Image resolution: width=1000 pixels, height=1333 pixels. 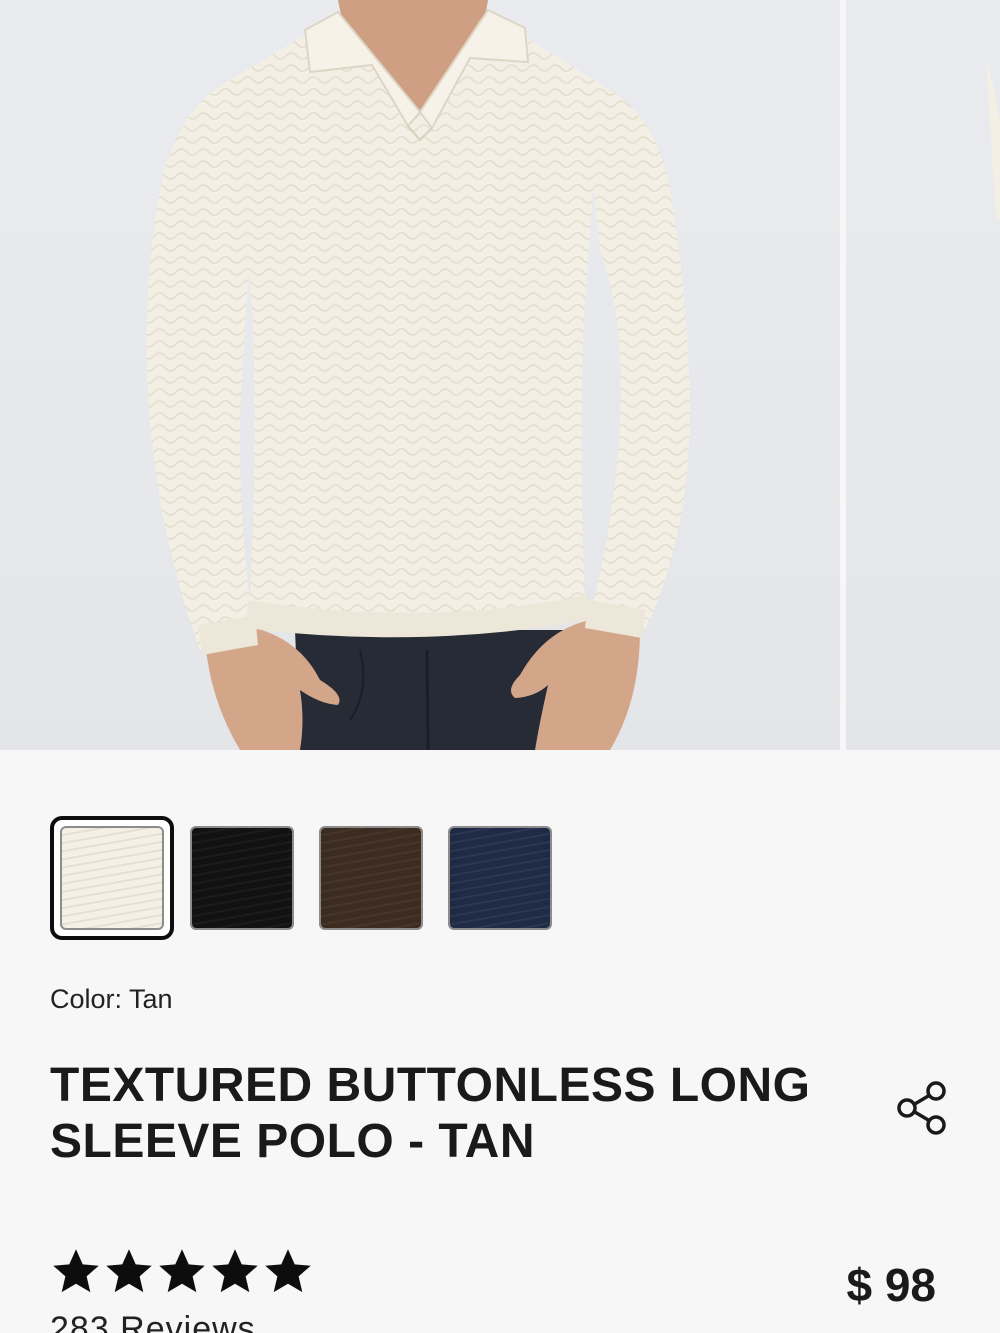 I want to click on next-image-preview, so click(x=993, y=140).